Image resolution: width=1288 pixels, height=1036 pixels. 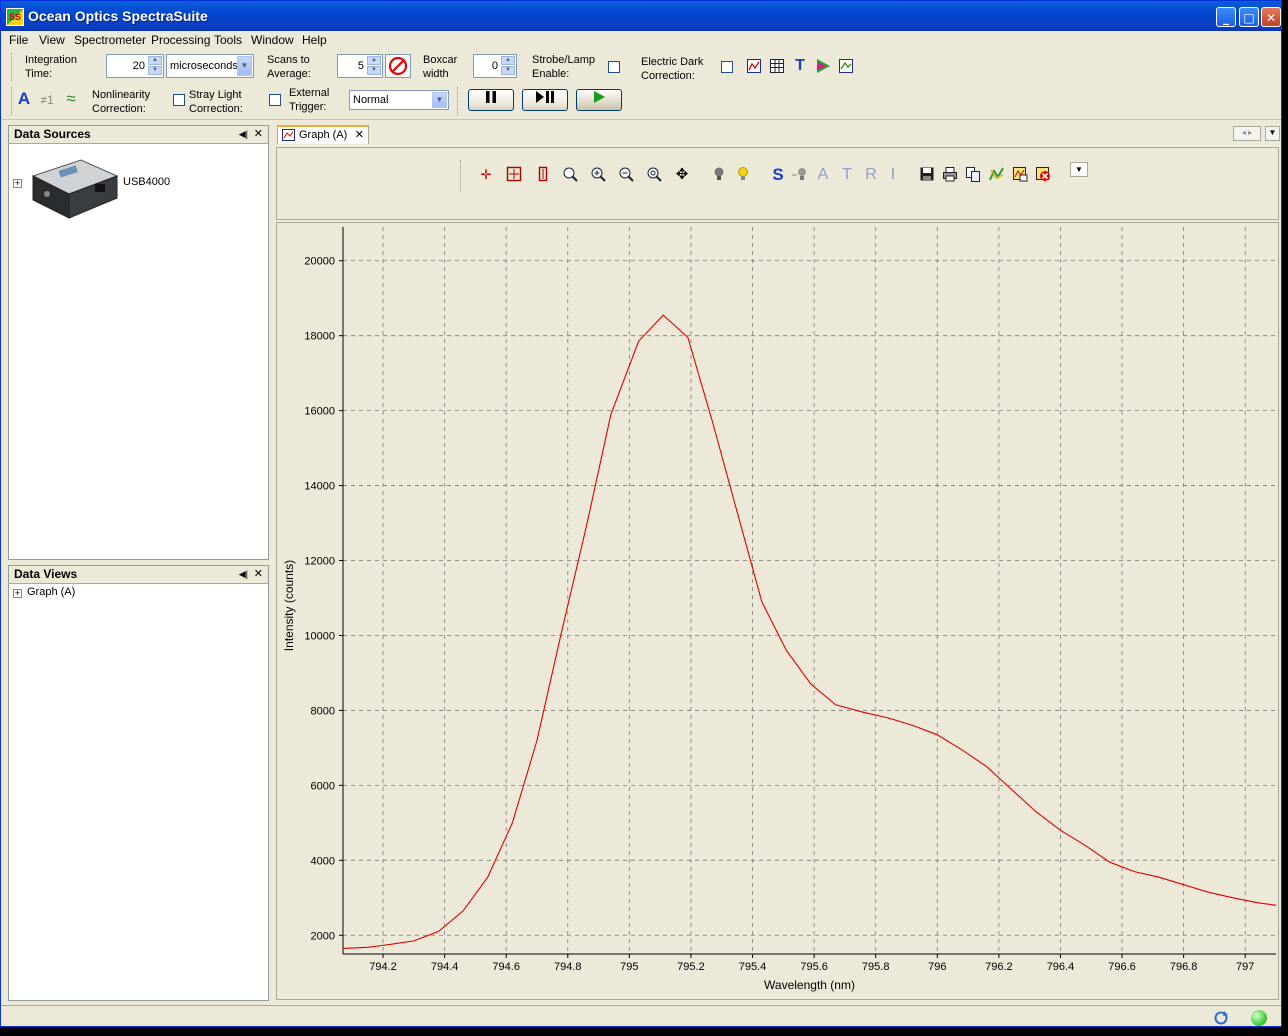 What do you see at coordinates (800, 66) in the screenshot?
I see `text-view-icon: T` at bounding box center [800, 66].